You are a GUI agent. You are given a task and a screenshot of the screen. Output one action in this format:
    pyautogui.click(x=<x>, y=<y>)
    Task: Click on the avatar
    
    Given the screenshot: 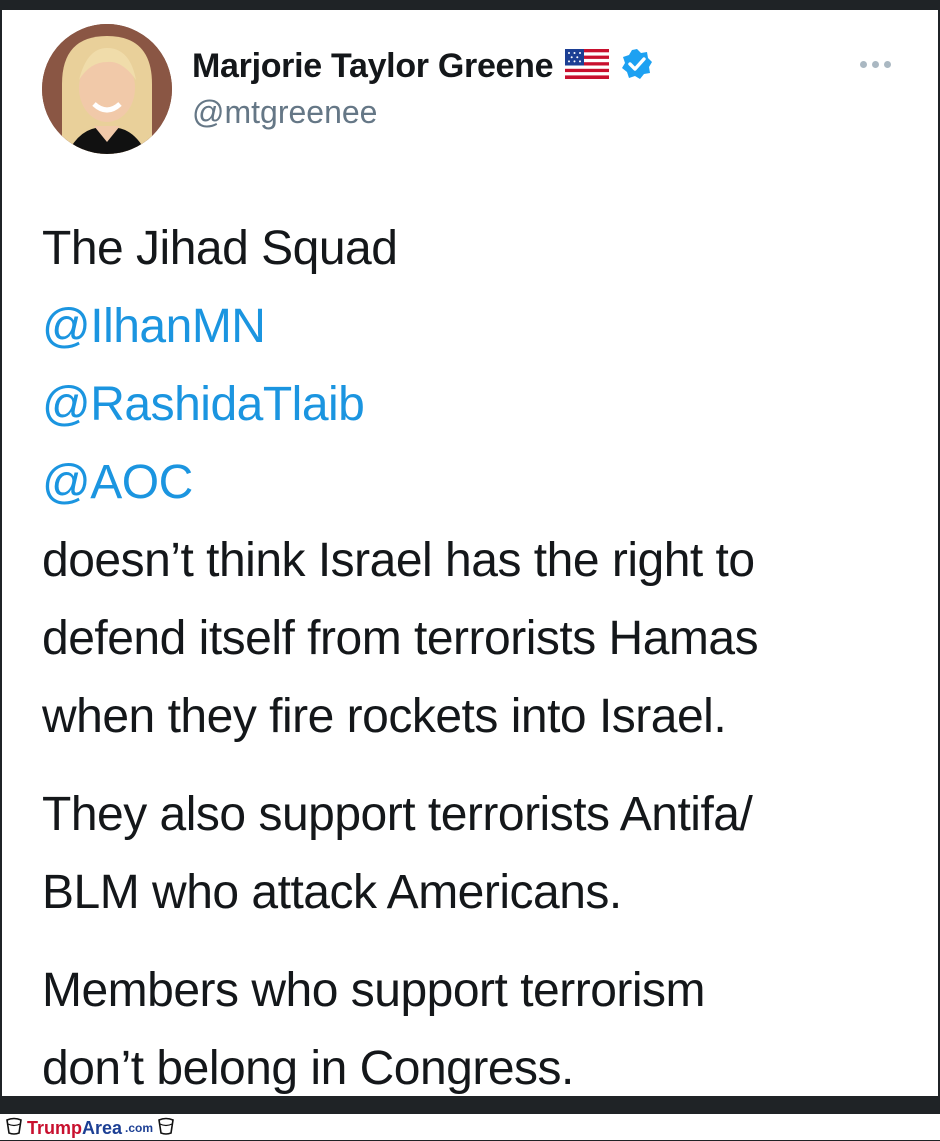 What is the action you would take?
    pyautogui.click(x=107, y=89)
    